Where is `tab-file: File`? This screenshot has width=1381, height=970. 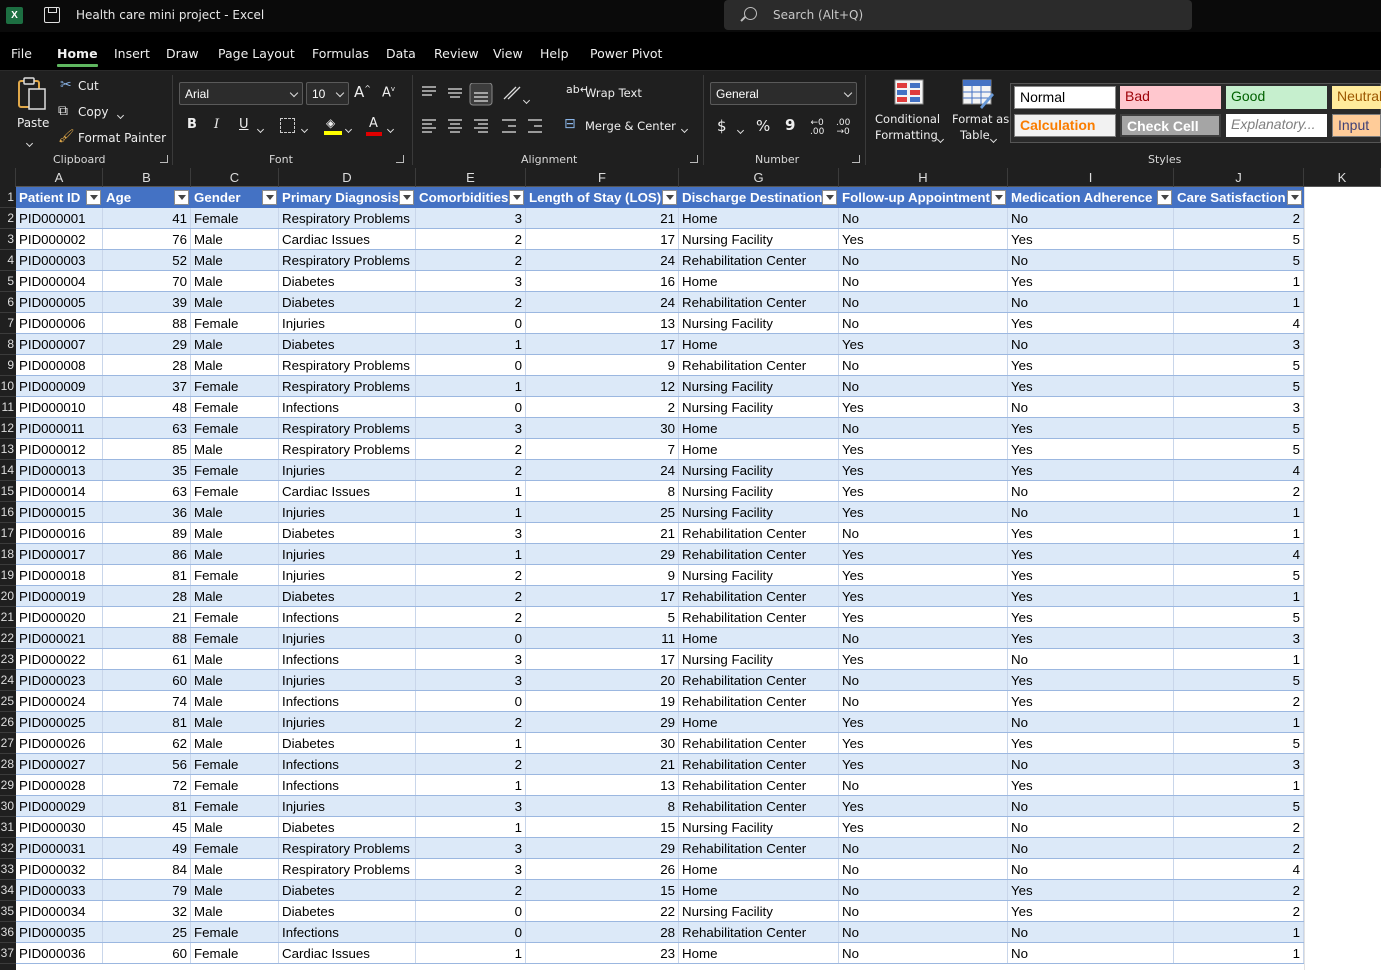 tab-file: File is located at coordinates (21, 53).